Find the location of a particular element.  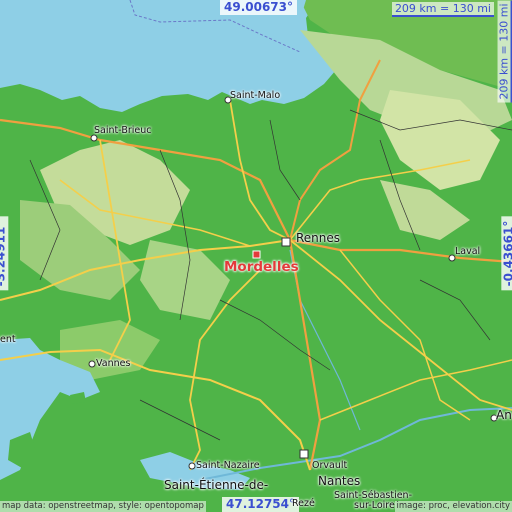

south-latitude-label: 47.12754° is located at coordinates (261, 504).